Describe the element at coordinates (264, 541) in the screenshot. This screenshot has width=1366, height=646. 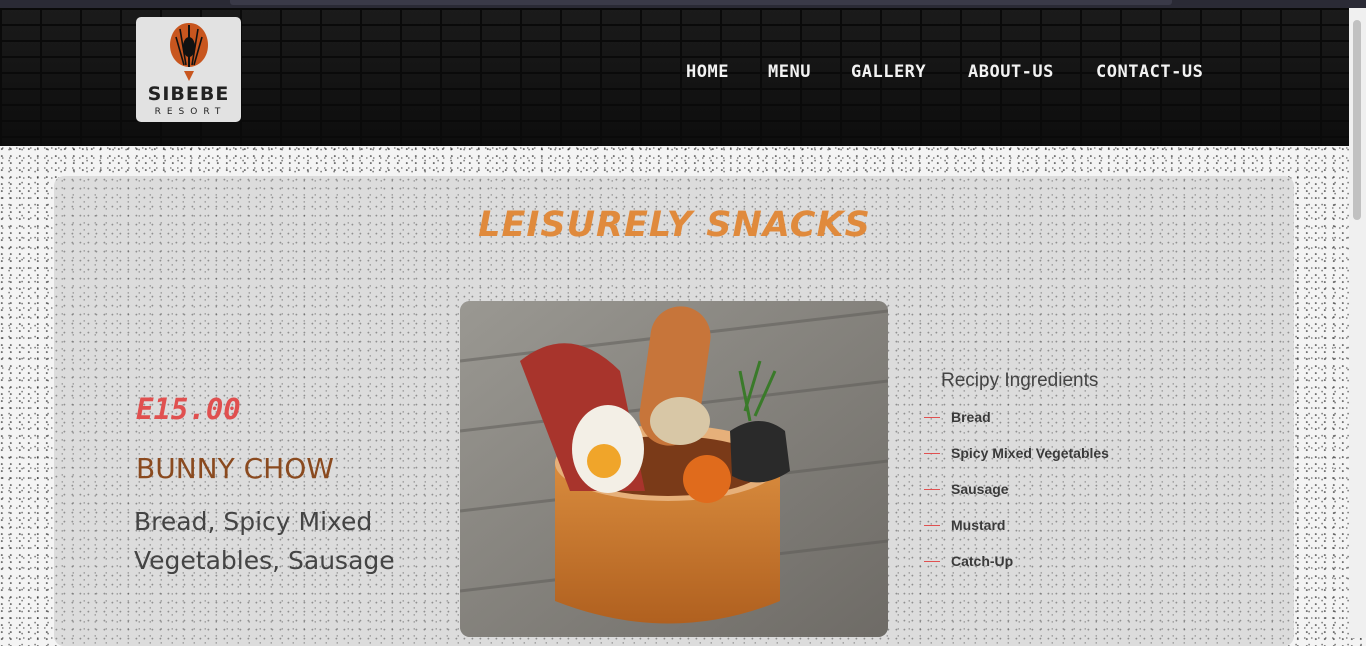
I see `item-description: Bread, Spicy Mixed Vegetables, Sausage` at that location.